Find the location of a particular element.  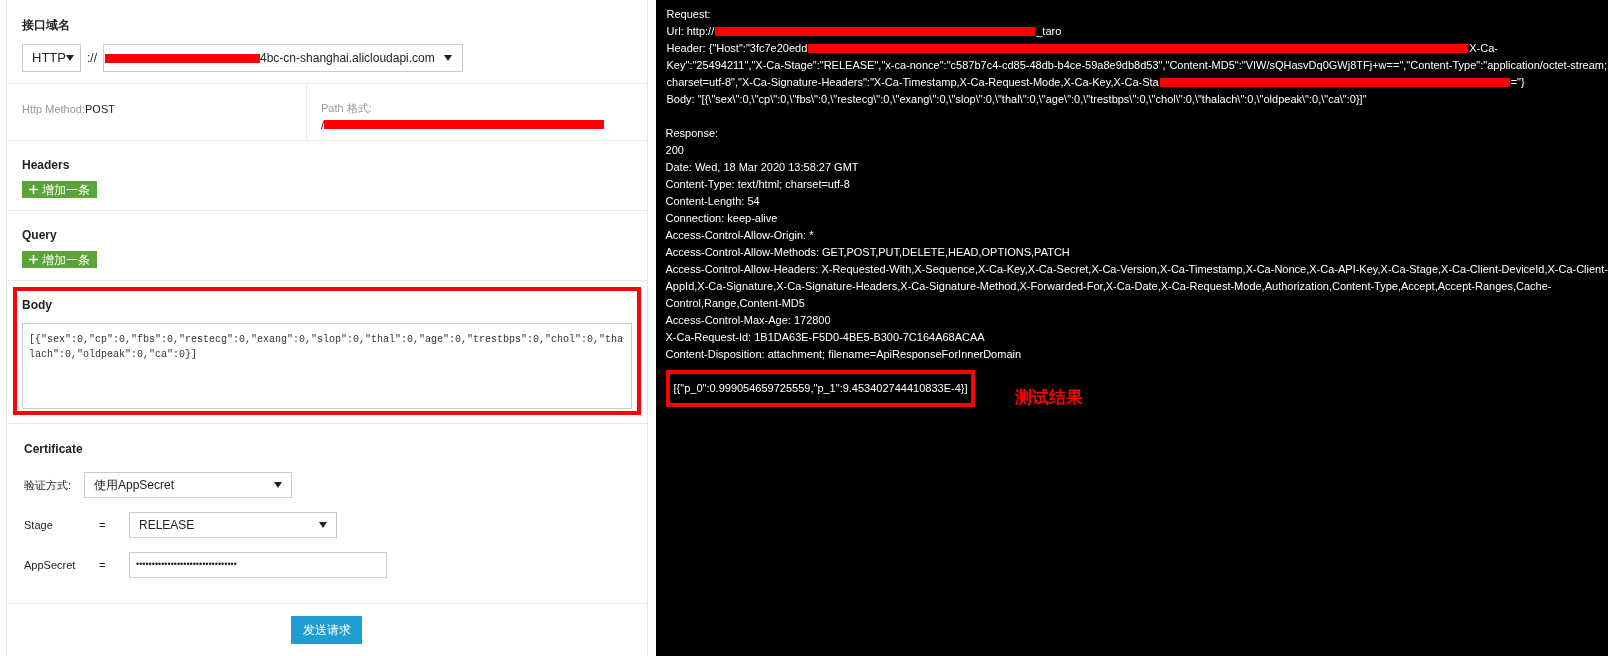

path-value: / is located at coordinates (323, 125).